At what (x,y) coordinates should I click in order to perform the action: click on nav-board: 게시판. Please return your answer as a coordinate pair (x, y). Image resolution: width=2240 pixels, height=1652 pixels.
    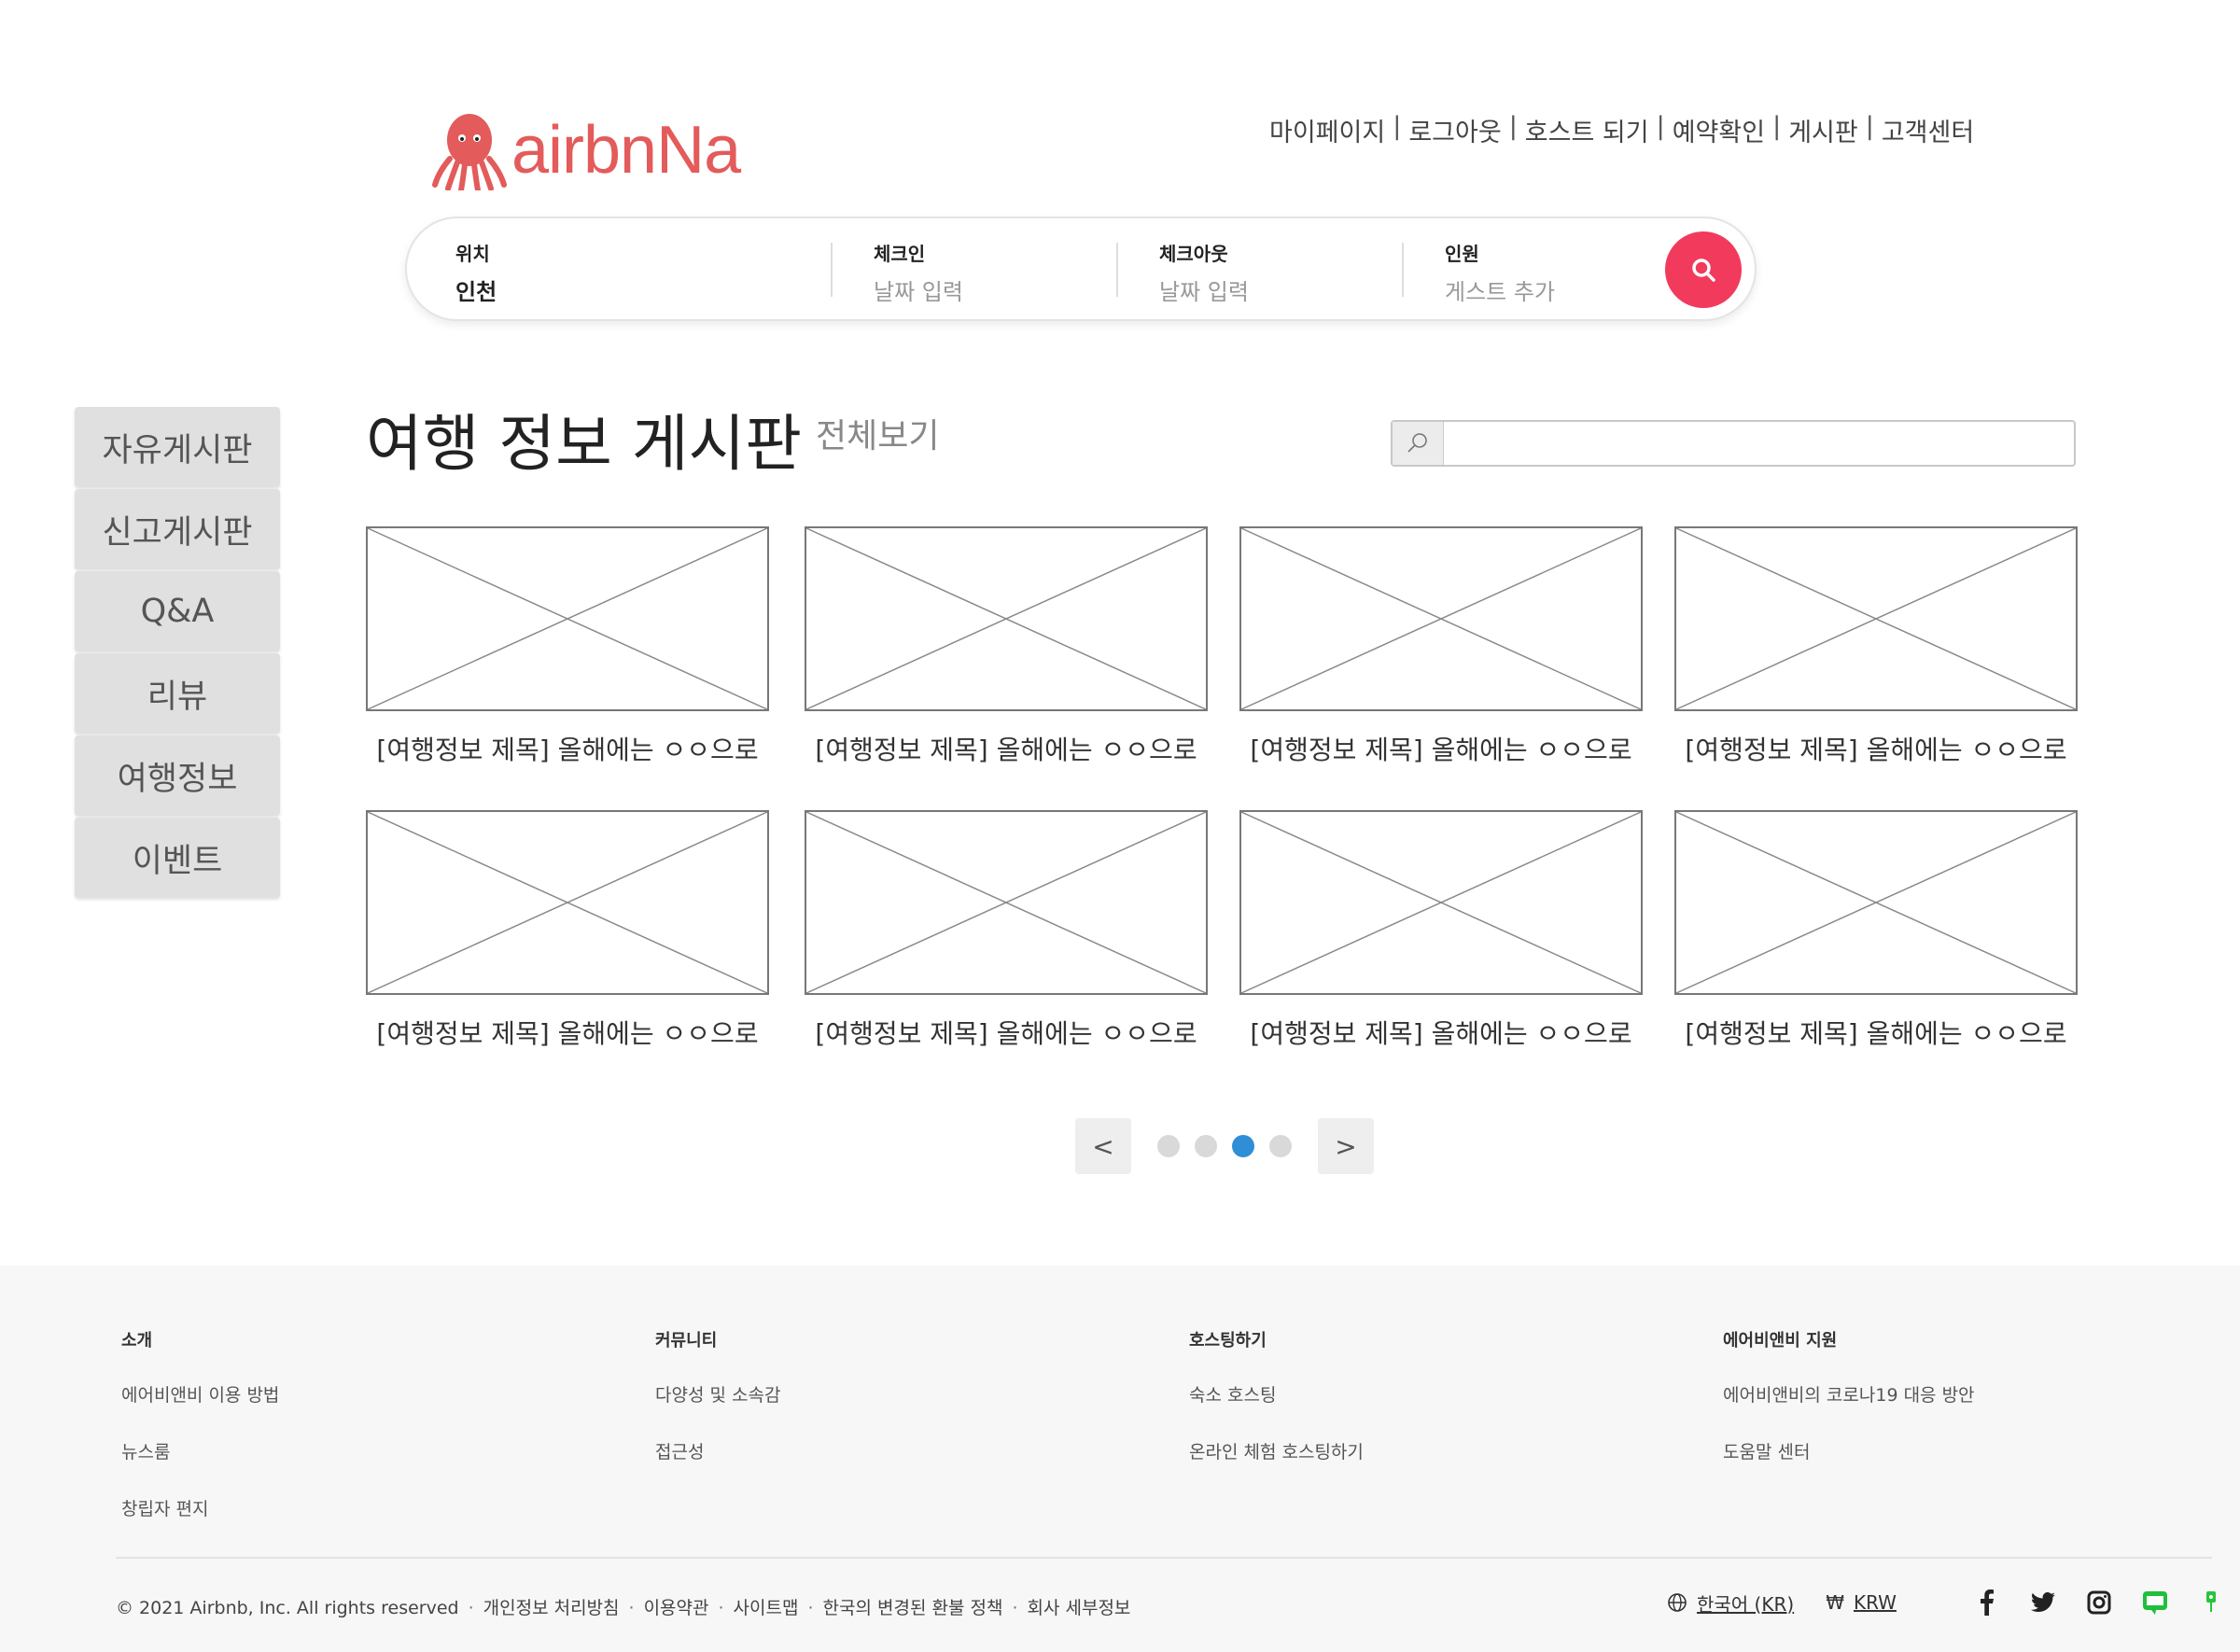
    Looking at the image, I should click on (1823, 130).